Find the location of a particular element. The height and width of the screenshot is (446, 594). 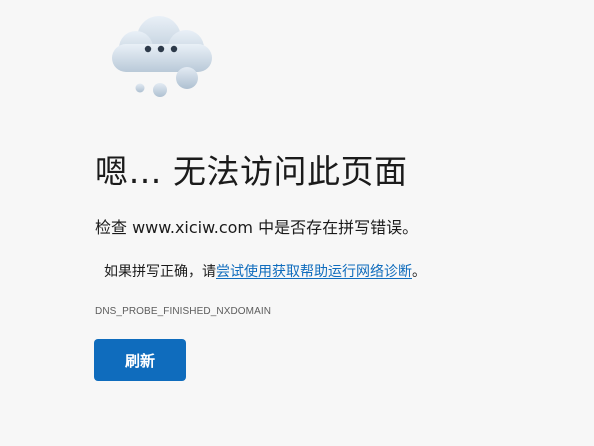

spelling-check-message: 检查 www.xiciw.com 中是否存在拼写错误。 is located at coordinates (257, 227).